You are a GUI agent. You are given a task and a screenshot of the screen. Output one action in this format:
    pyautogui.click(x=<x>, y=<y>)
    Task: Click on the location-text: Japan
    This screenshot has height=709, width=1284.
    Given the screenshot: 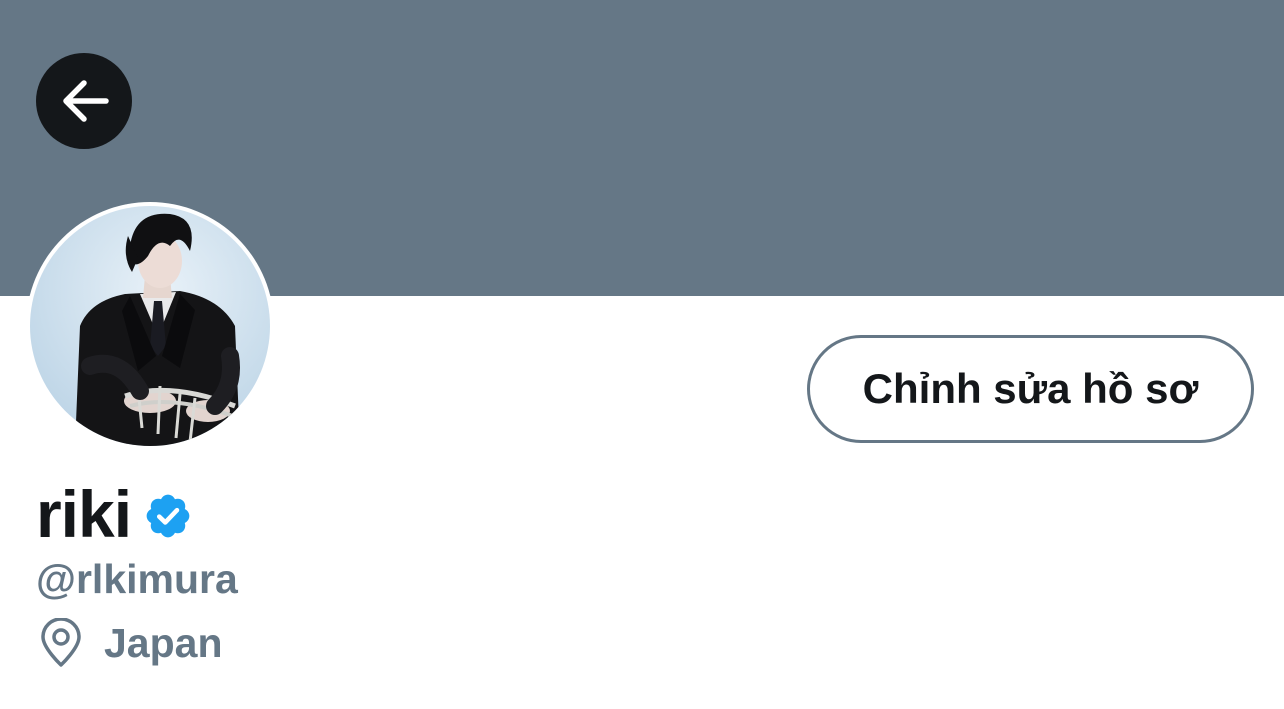 What is the action you would take?
    pyautogui.click(x=163, y=642)
    